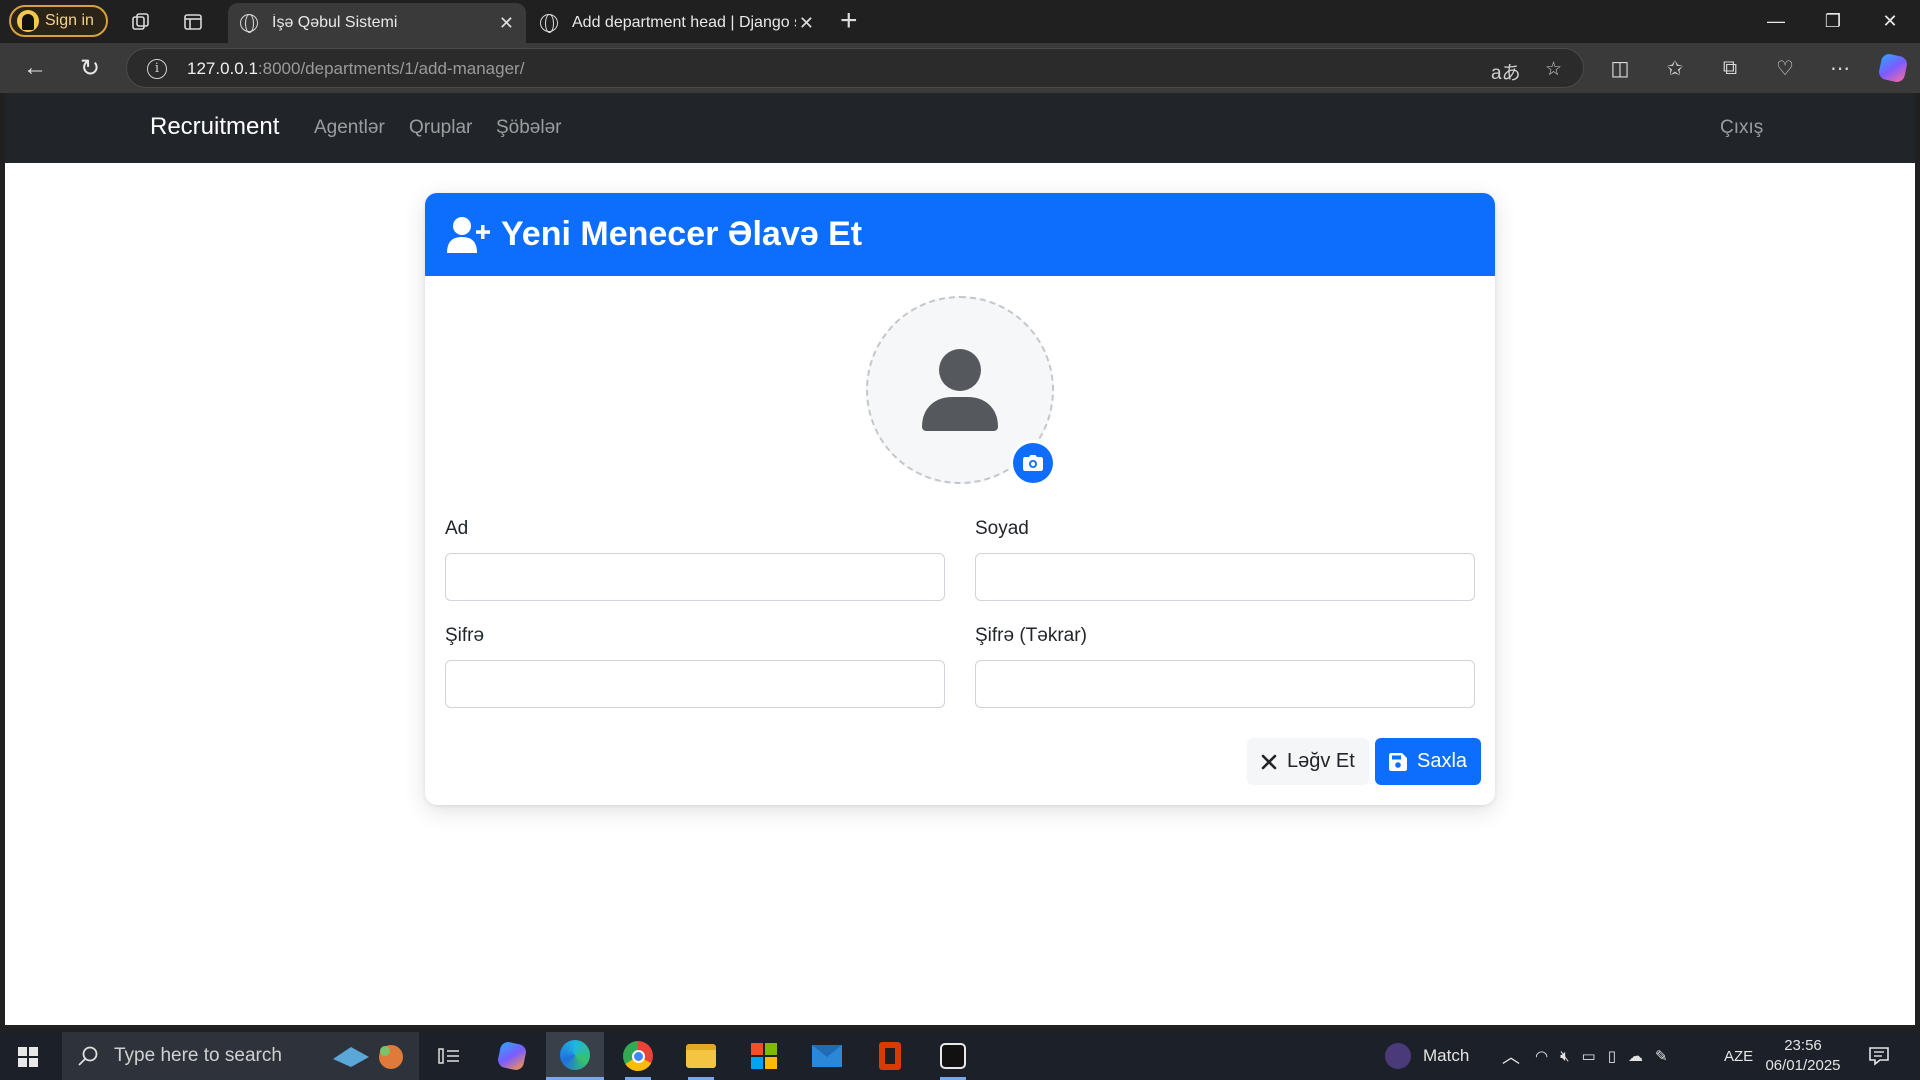 Image resolution: width=1920 pixels, height=1080 pixels. Describe the element at coordinates (1398, 1056) in the screenshot. I see `weather-icon` at that location.